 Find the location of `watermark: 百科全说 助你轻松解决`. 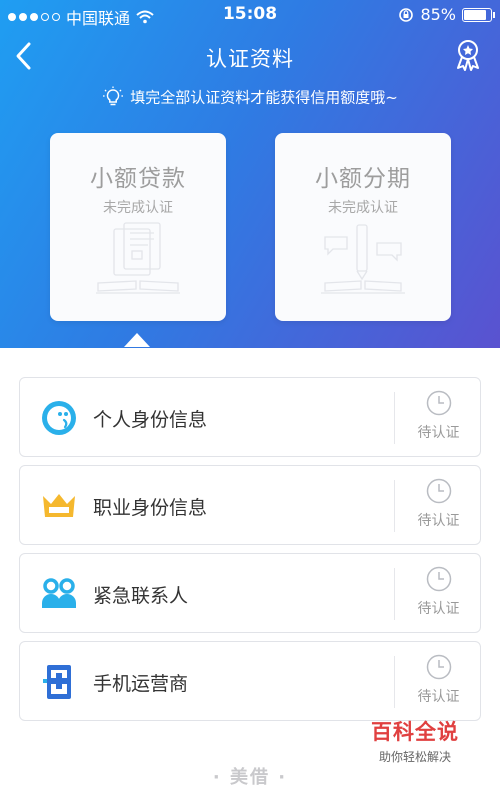

watermark: 百科全说 助你轻松解决 is located at coordinates (415, 740).